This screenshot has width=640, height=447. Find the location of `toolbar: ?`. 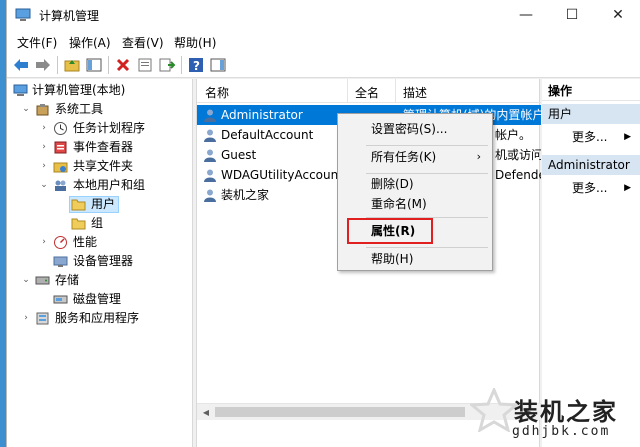

toolbar: ? is located at coordinates (323, 65).